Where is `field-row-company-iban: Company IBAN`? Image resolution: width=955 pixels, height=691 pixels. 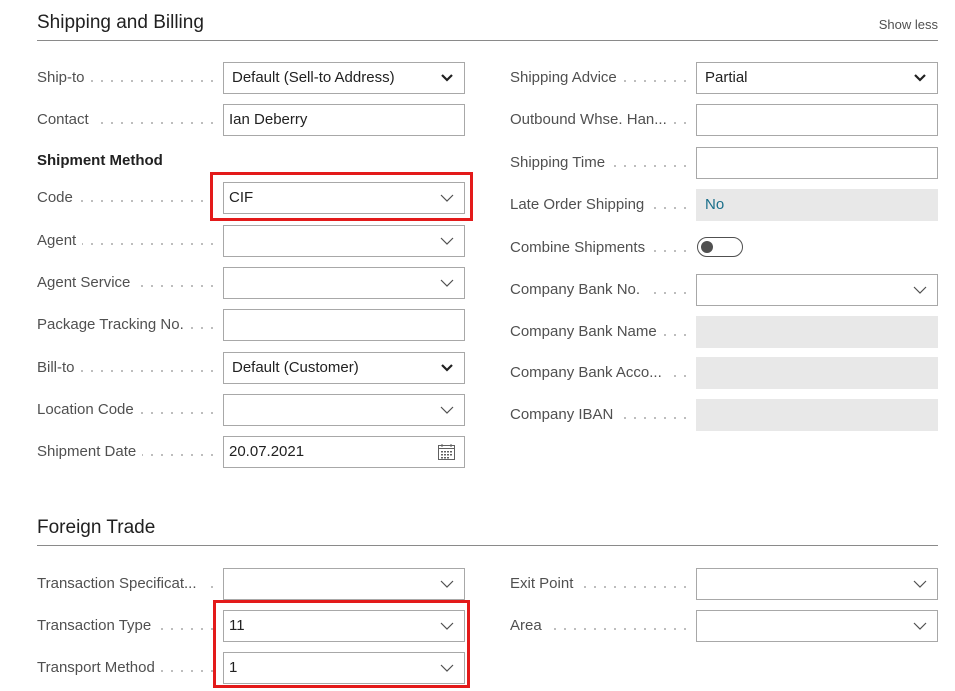
field-row-company-iban: Company IBAN is located at coordinates (724, 415).